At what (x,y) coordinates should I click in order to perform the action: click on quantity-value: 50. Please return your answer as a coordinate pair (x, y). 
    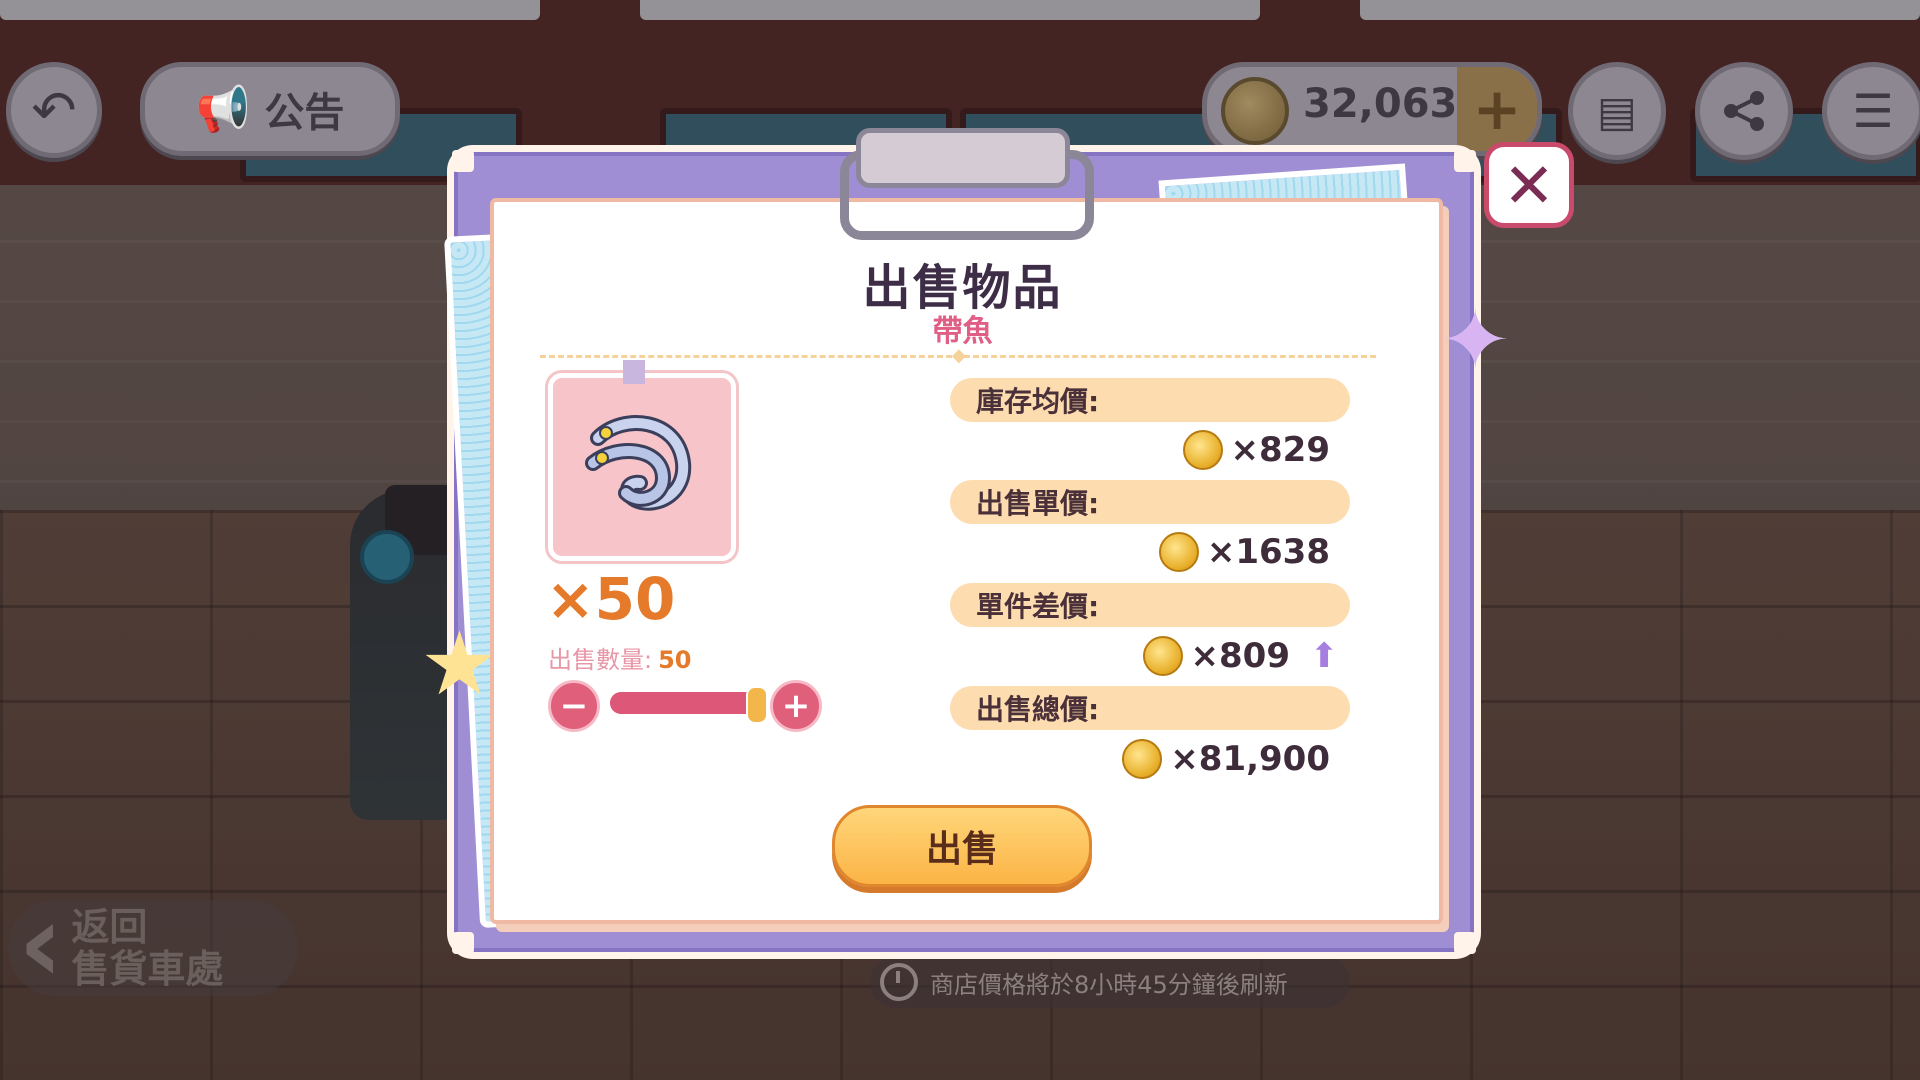
    Looking at the image, I should click on (675, 660).